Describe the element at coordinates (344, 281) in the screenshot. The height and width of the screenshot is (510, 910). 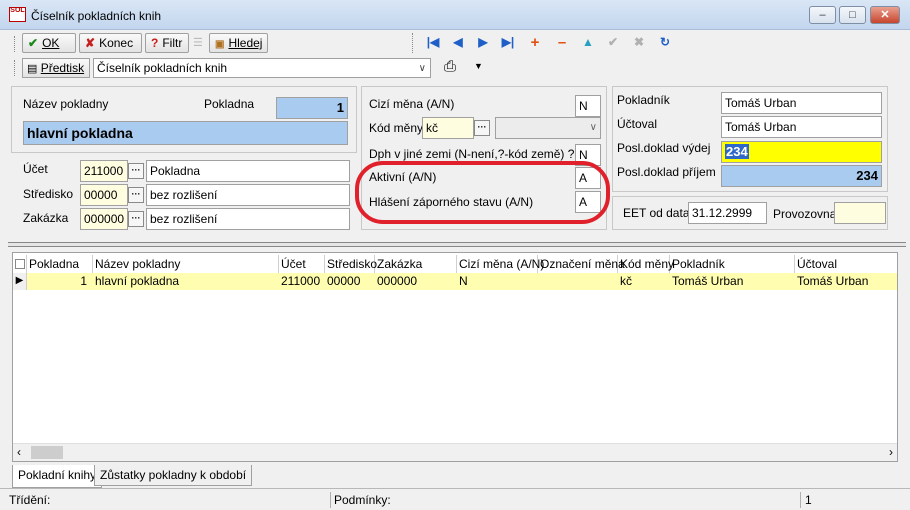
I see `cell: 00000` at that location.